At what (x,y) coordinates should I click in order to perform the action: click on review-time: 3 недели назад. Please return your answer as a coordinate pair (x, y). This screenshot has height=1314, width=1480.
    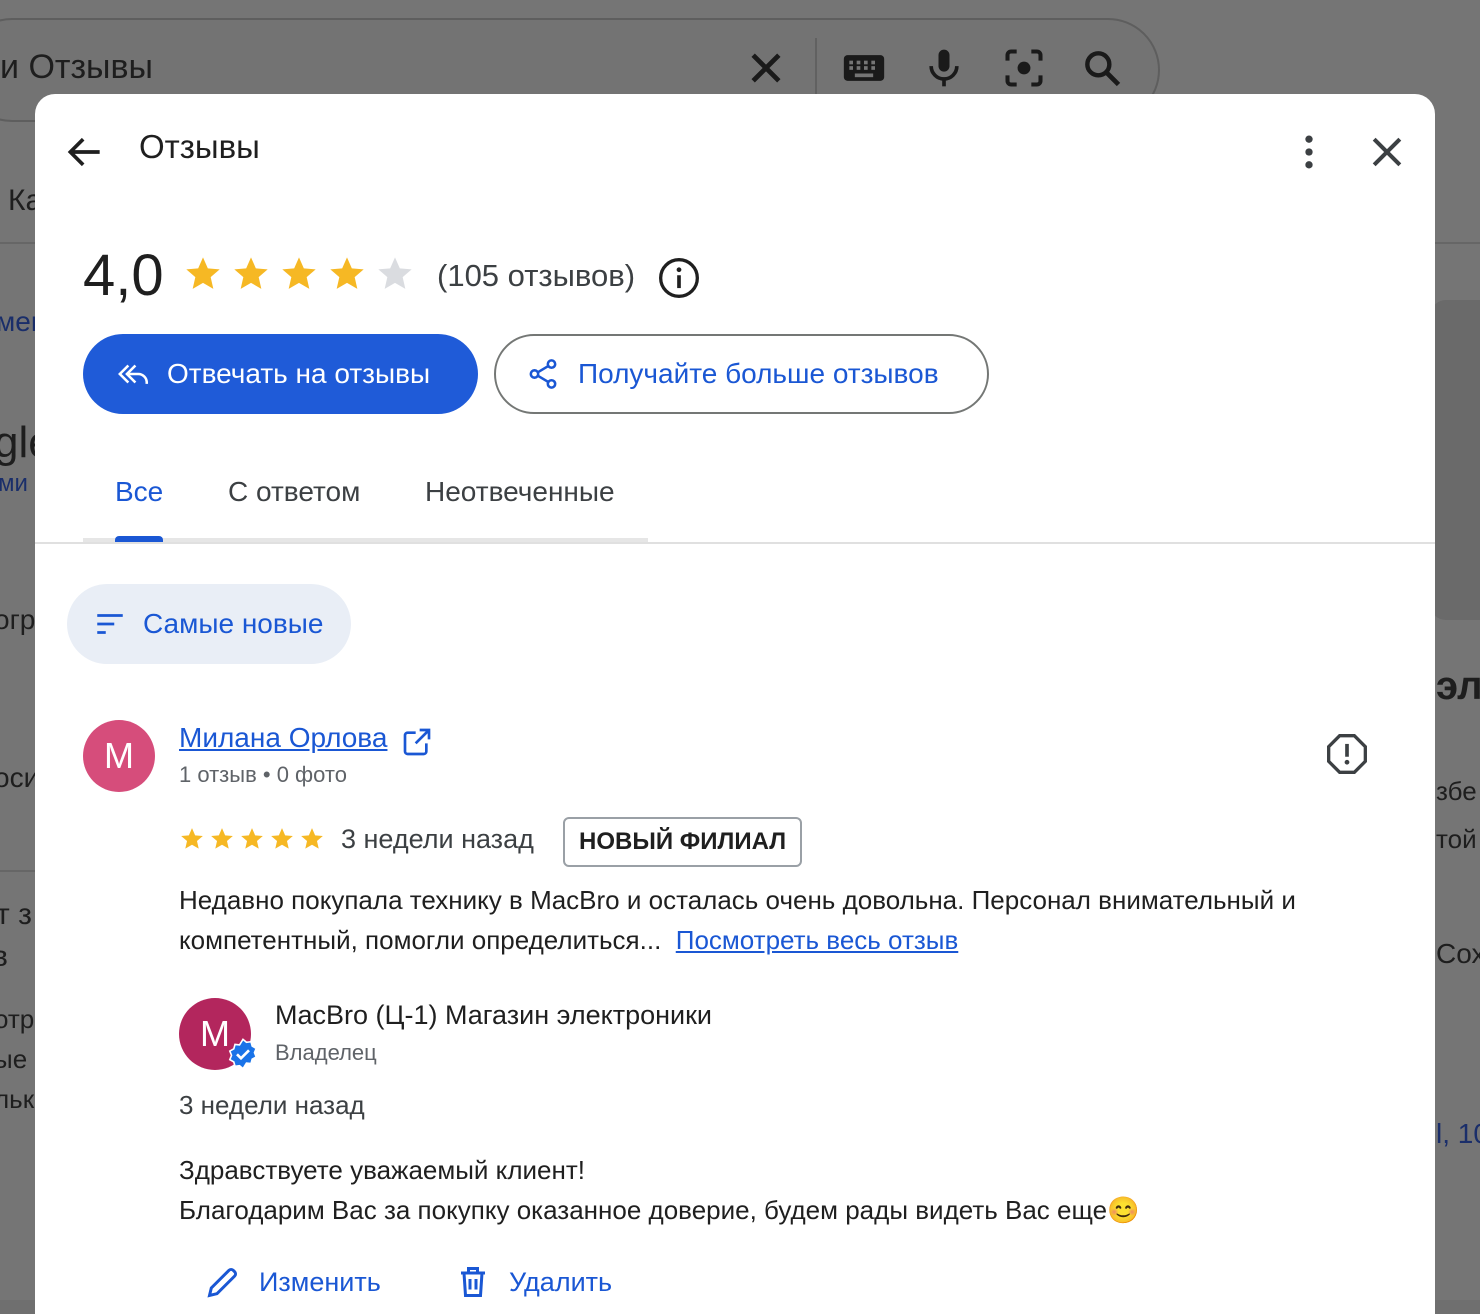
    Looking at the image, I should click on (437, 839).